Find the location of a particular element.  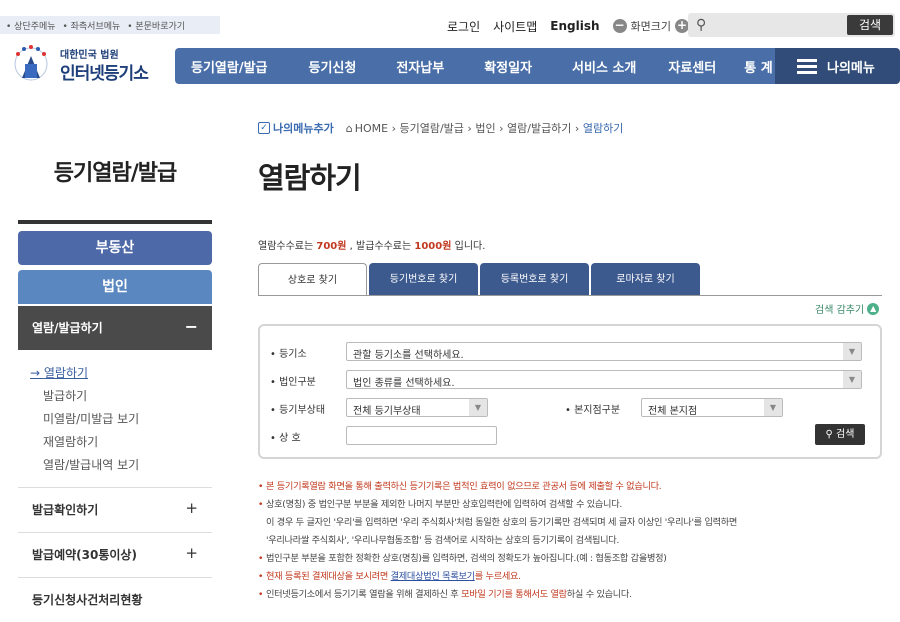

sitemap-link: 사이트맵 is located at coordinates (515, 26).